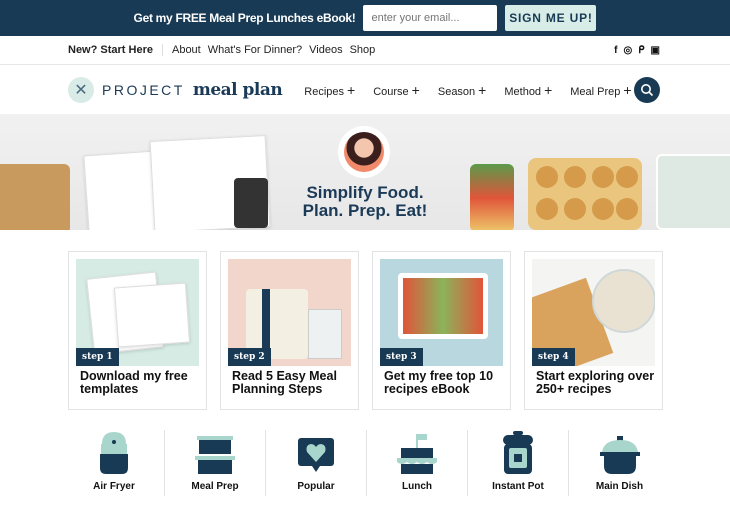 The image size is (730, 515). I want to click on ebook-image: step 3, so click(441, 312).